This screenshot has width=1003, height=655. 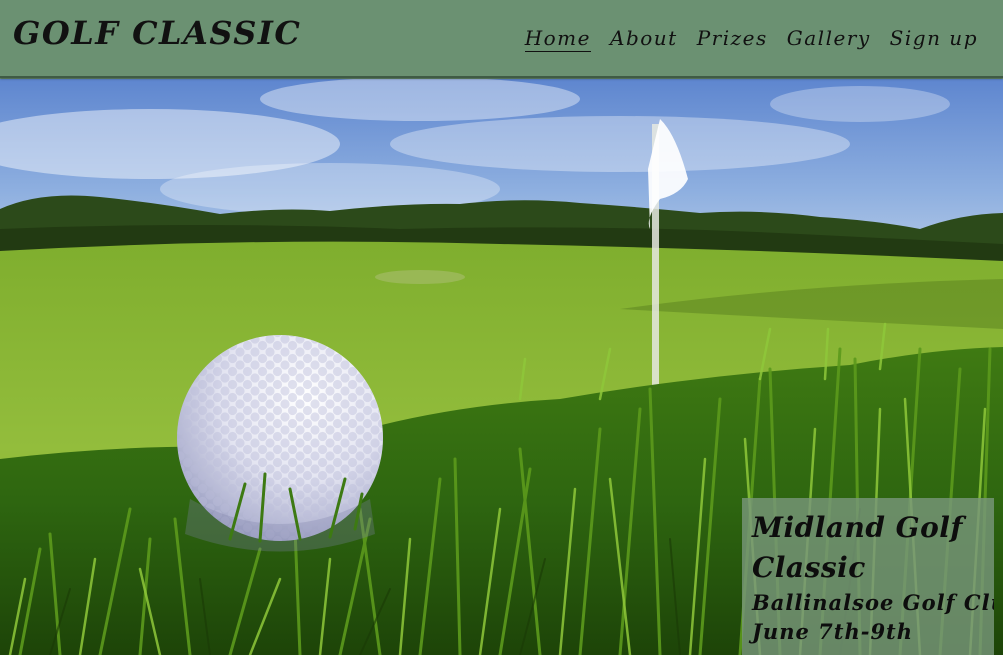 What do you see at coordinates (732, 39) in the screenshot?
I see `nav-prizes-link: Prizes` at bounding box center [732, 39].